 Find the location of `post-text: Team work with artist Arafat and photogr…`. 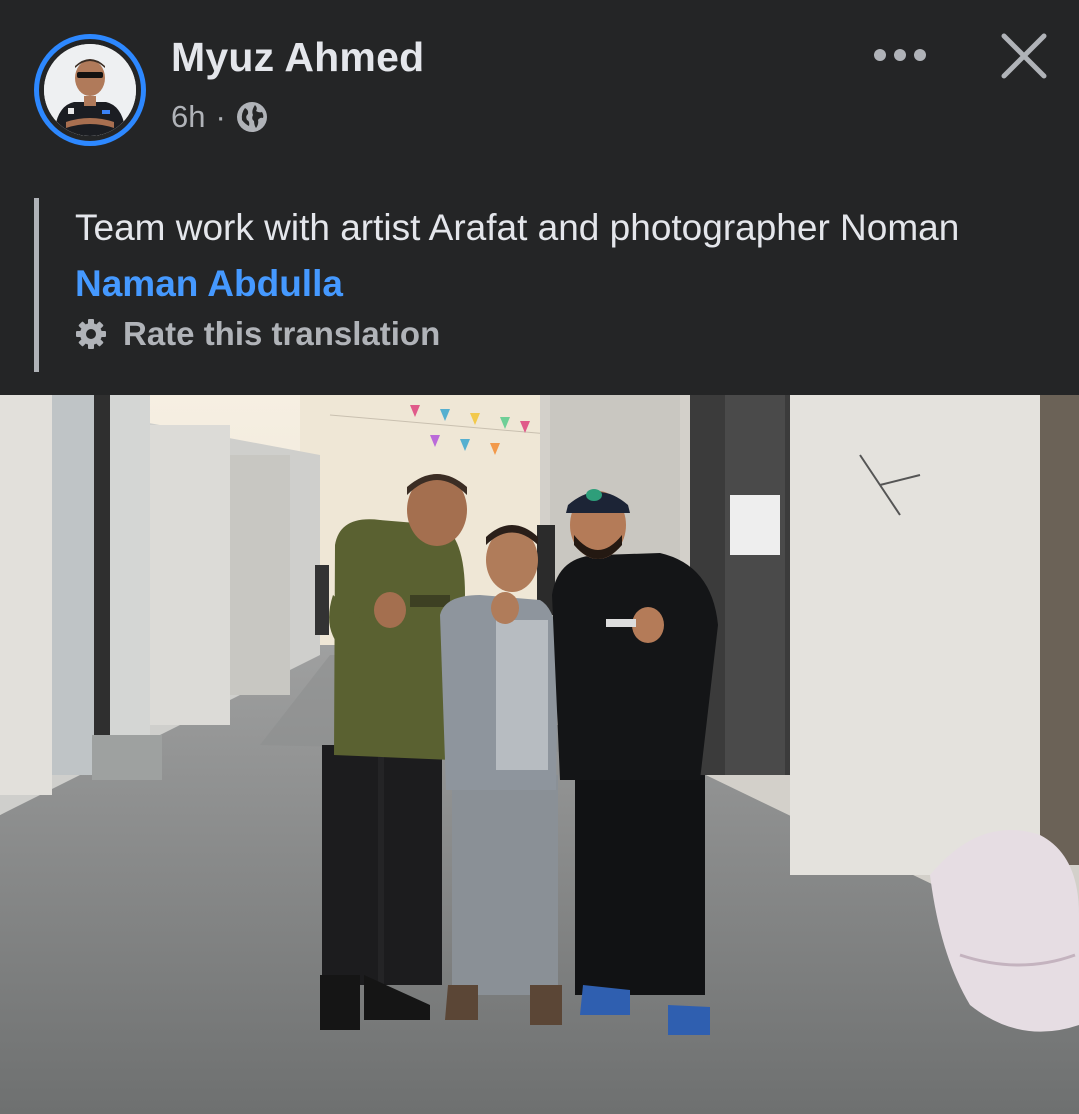

post-text: Team work with artist Arafat and photogr… is located at coordinates (555, 256).